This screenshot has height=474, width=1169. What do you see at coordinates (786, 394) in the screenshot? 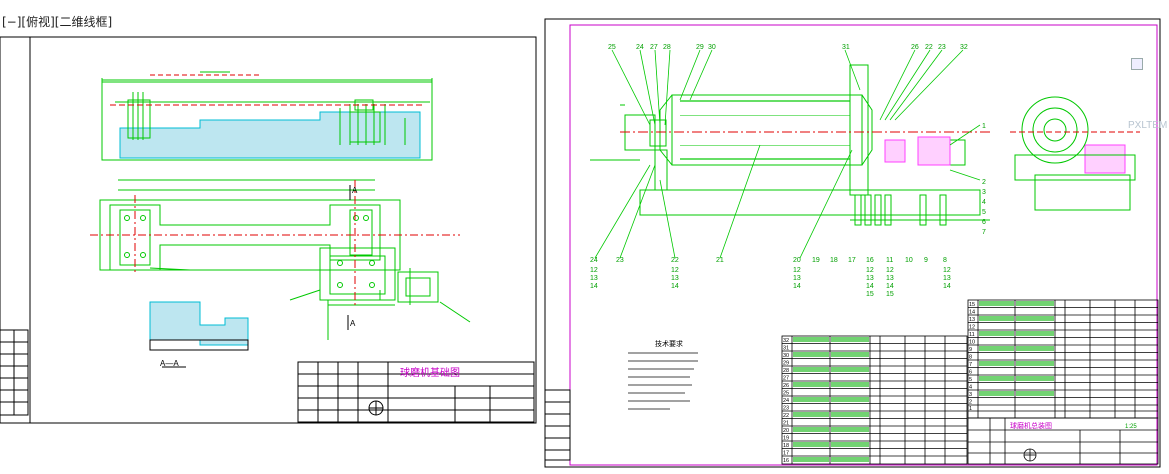
I see `svg-text: 25` at bounding box center [786, 394].